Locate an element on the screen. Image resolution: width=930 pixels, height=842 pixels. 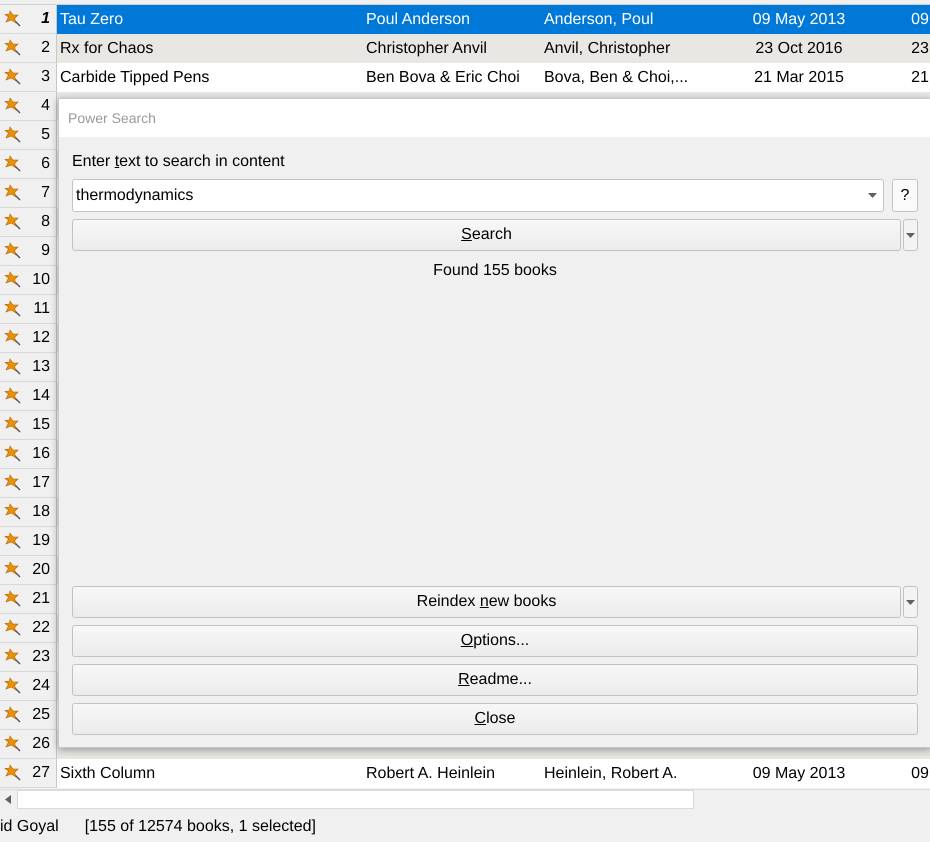
search-prompt: Enter text to search in content is located at coordinates (179, 162).